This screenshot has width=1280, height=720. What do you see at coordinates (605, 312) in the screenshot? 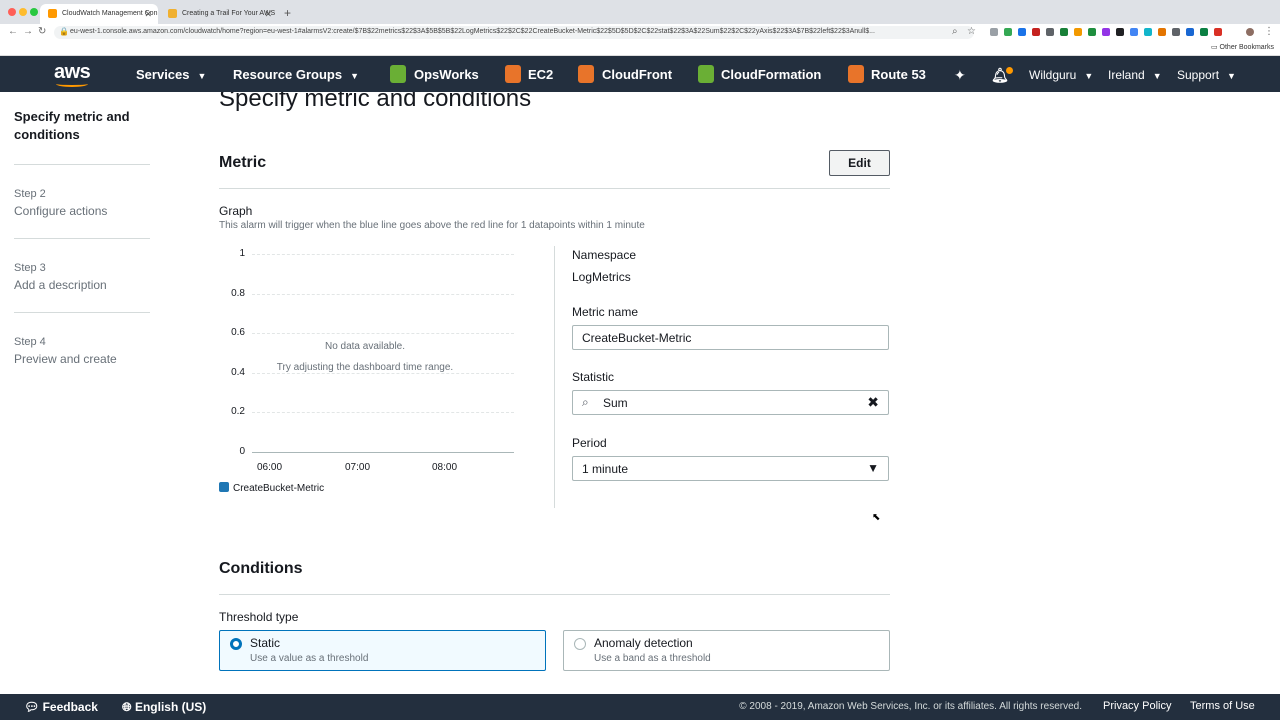
I see `metric-name-label: Metric name` at bounding box center [605, 312].